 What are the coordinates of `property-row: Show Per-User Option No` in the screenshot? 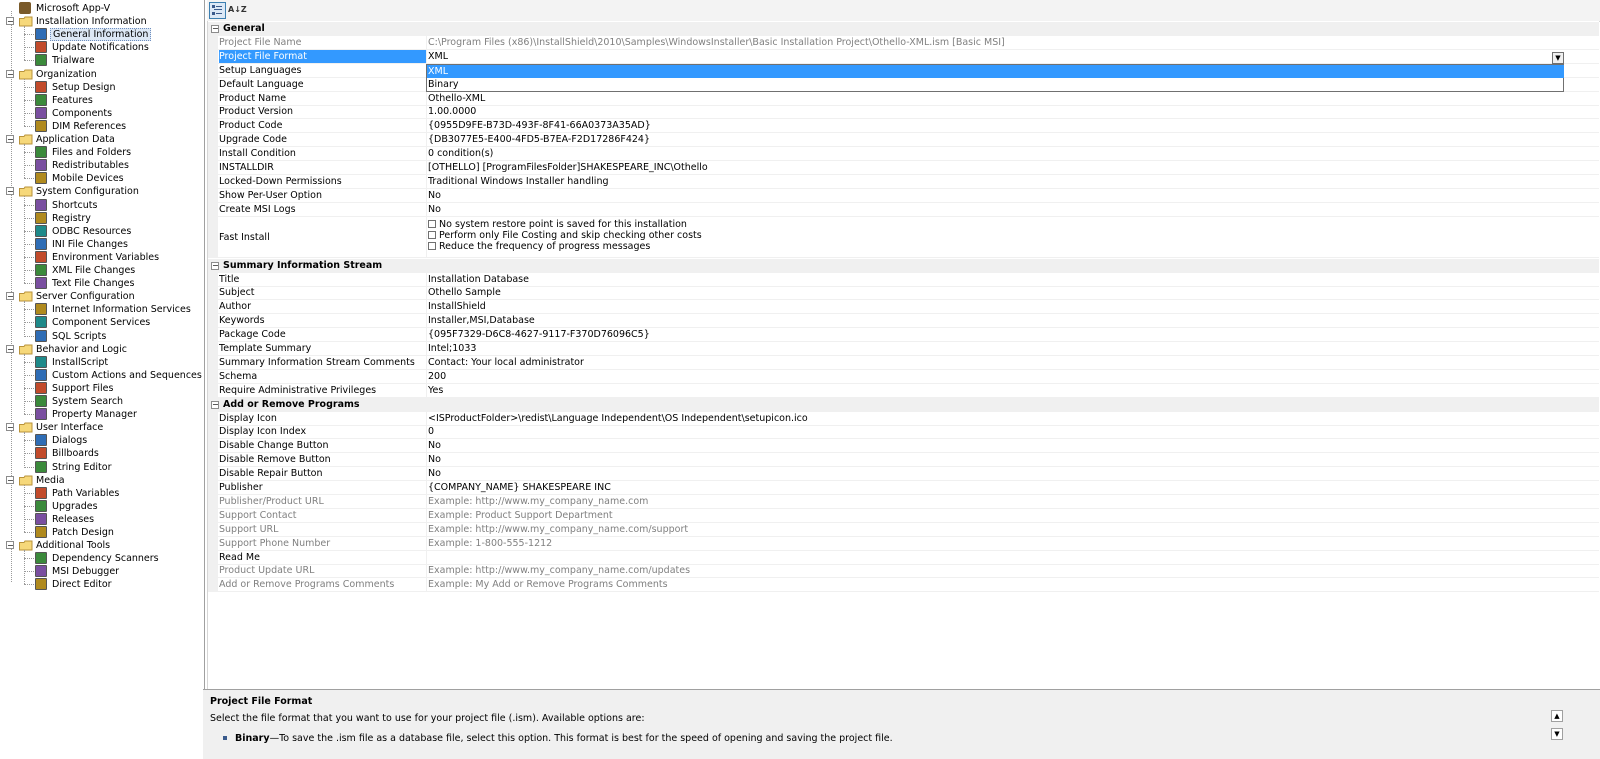 It's located at (903, 195).